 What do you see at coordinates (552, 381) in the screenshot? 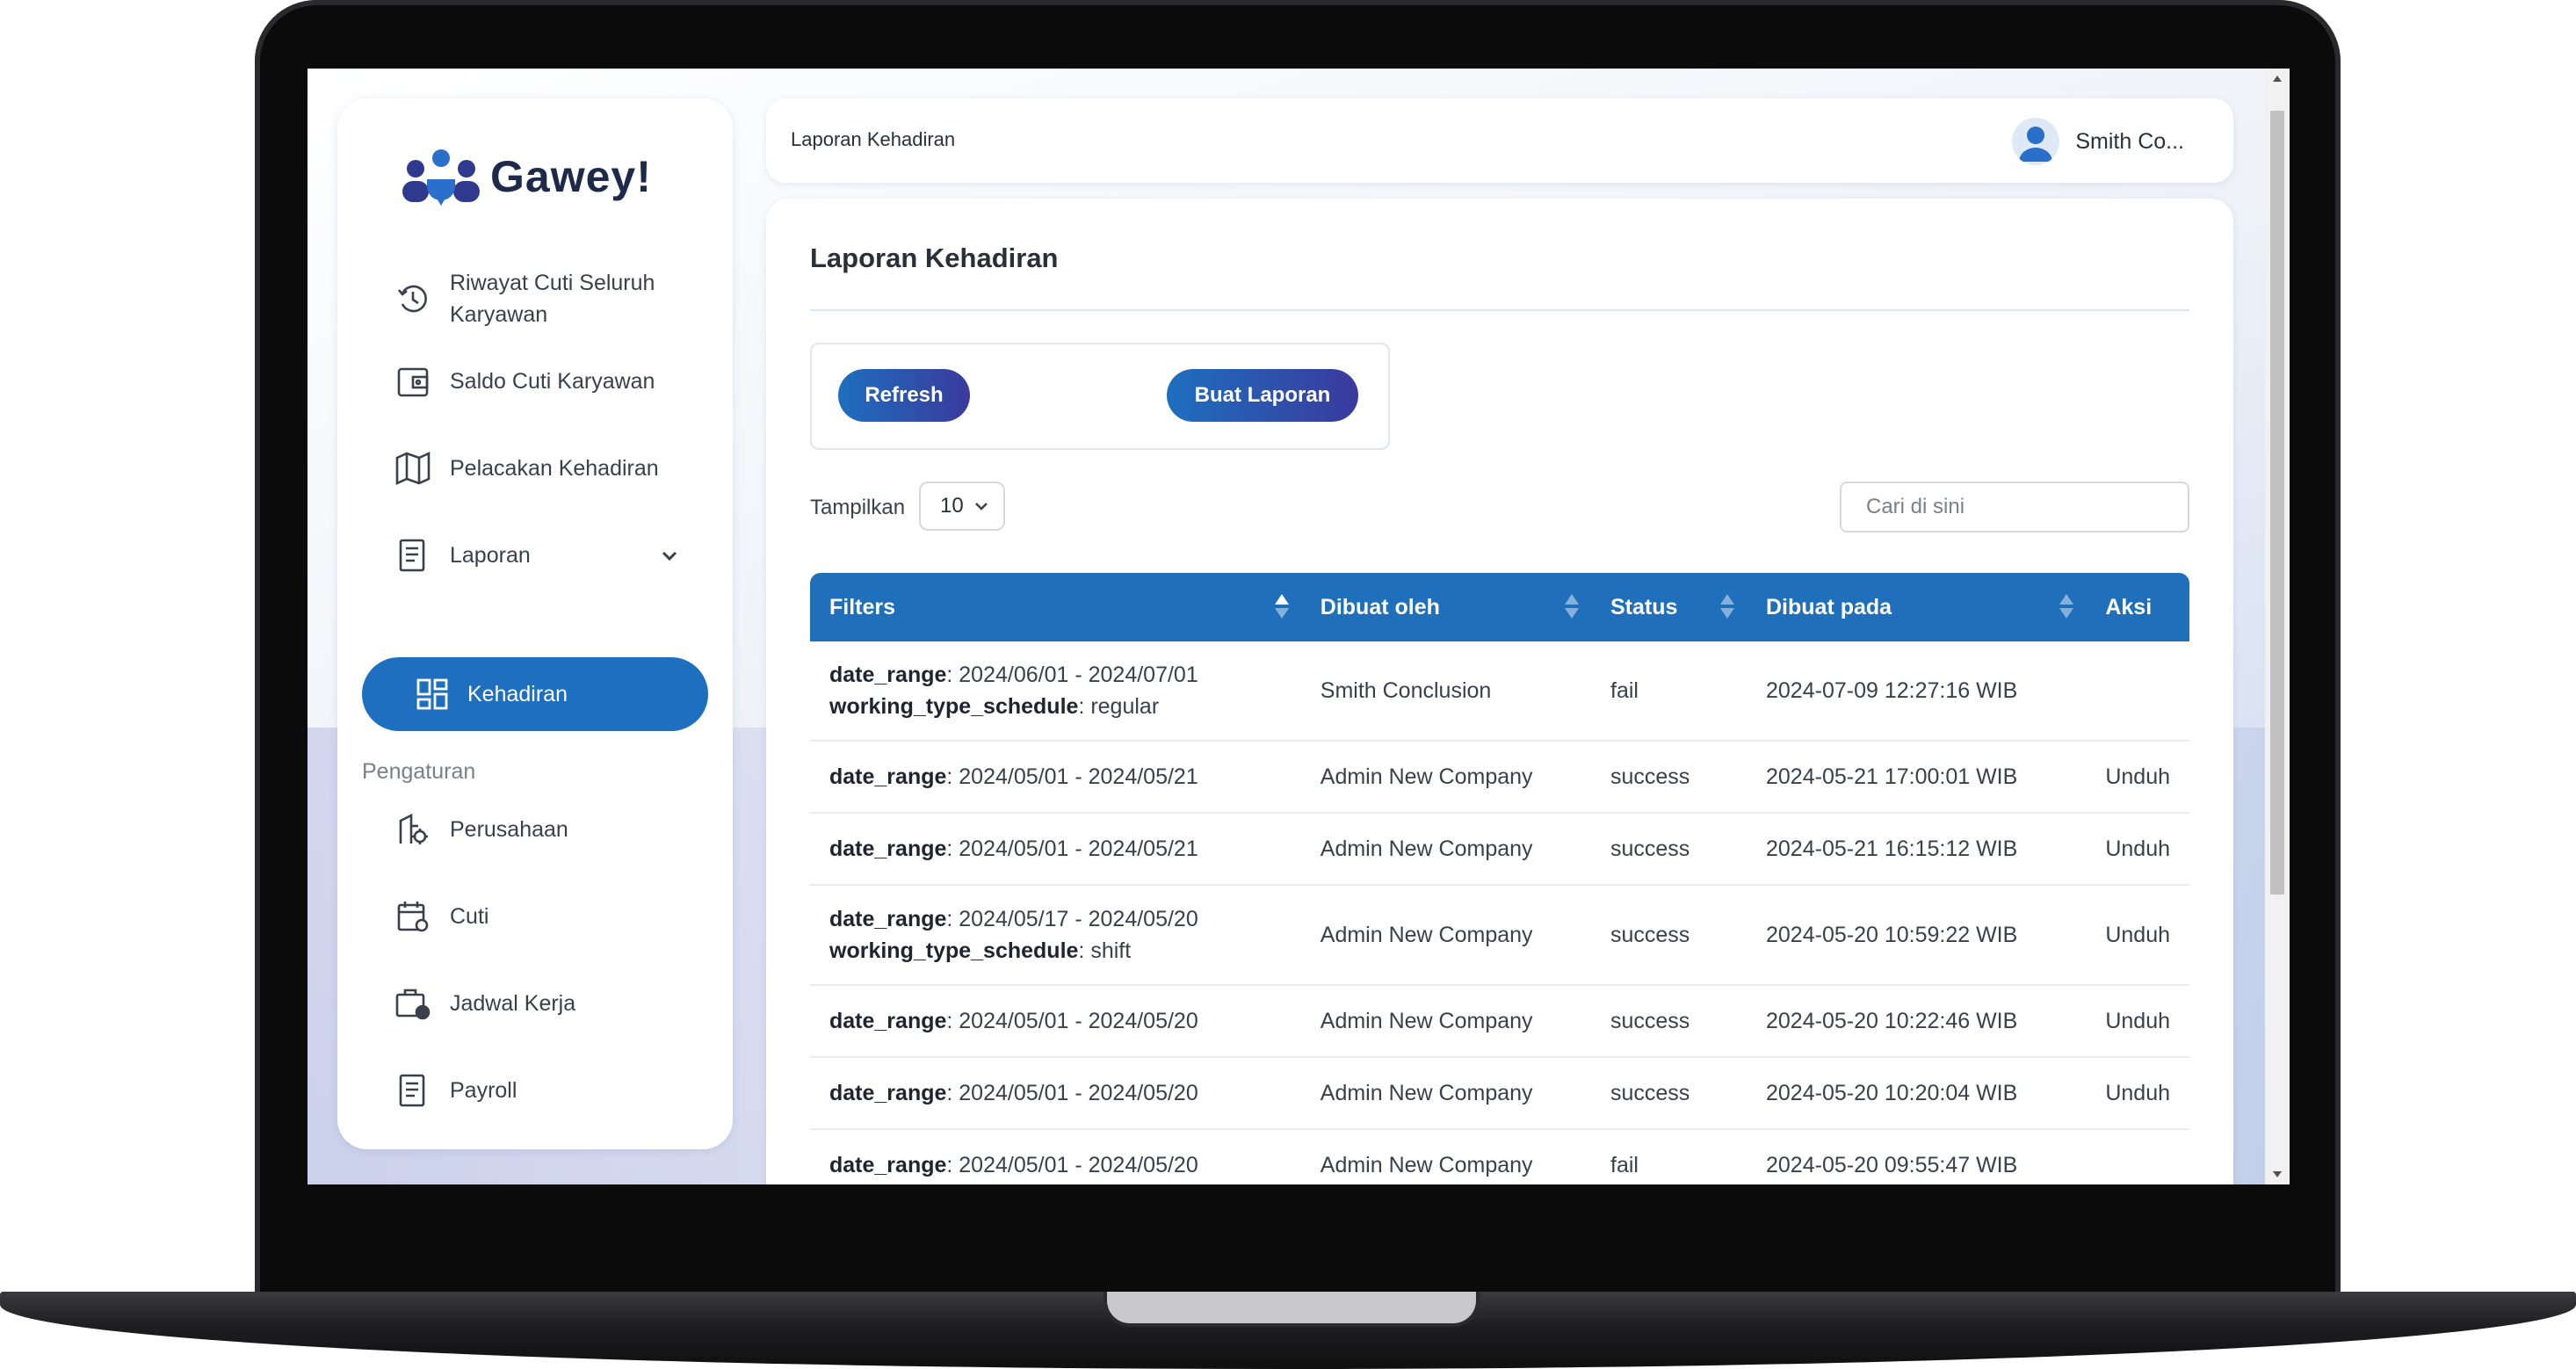
I see `sidebar-item-label: Saldo Cuti Karyawan` at bounding box center [552, 381].